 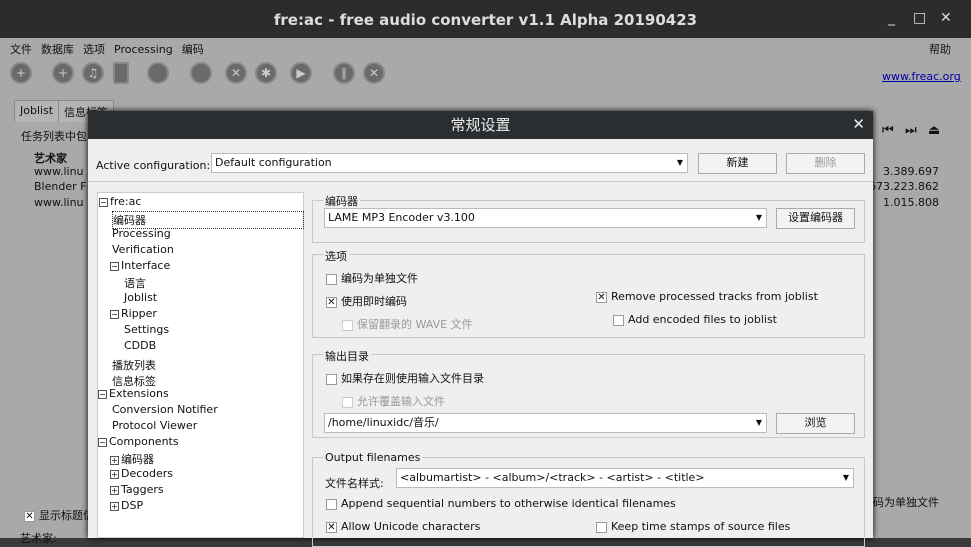 What do you see at coordinates (21, 49) in the screenshot?
I see `menu-file: 文件` at bounding box center [21, 49].